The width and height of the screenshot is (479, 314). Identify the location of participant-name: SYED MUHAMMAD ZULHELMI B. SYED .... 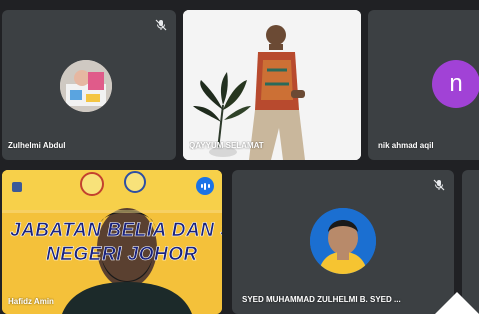
(321, 299).